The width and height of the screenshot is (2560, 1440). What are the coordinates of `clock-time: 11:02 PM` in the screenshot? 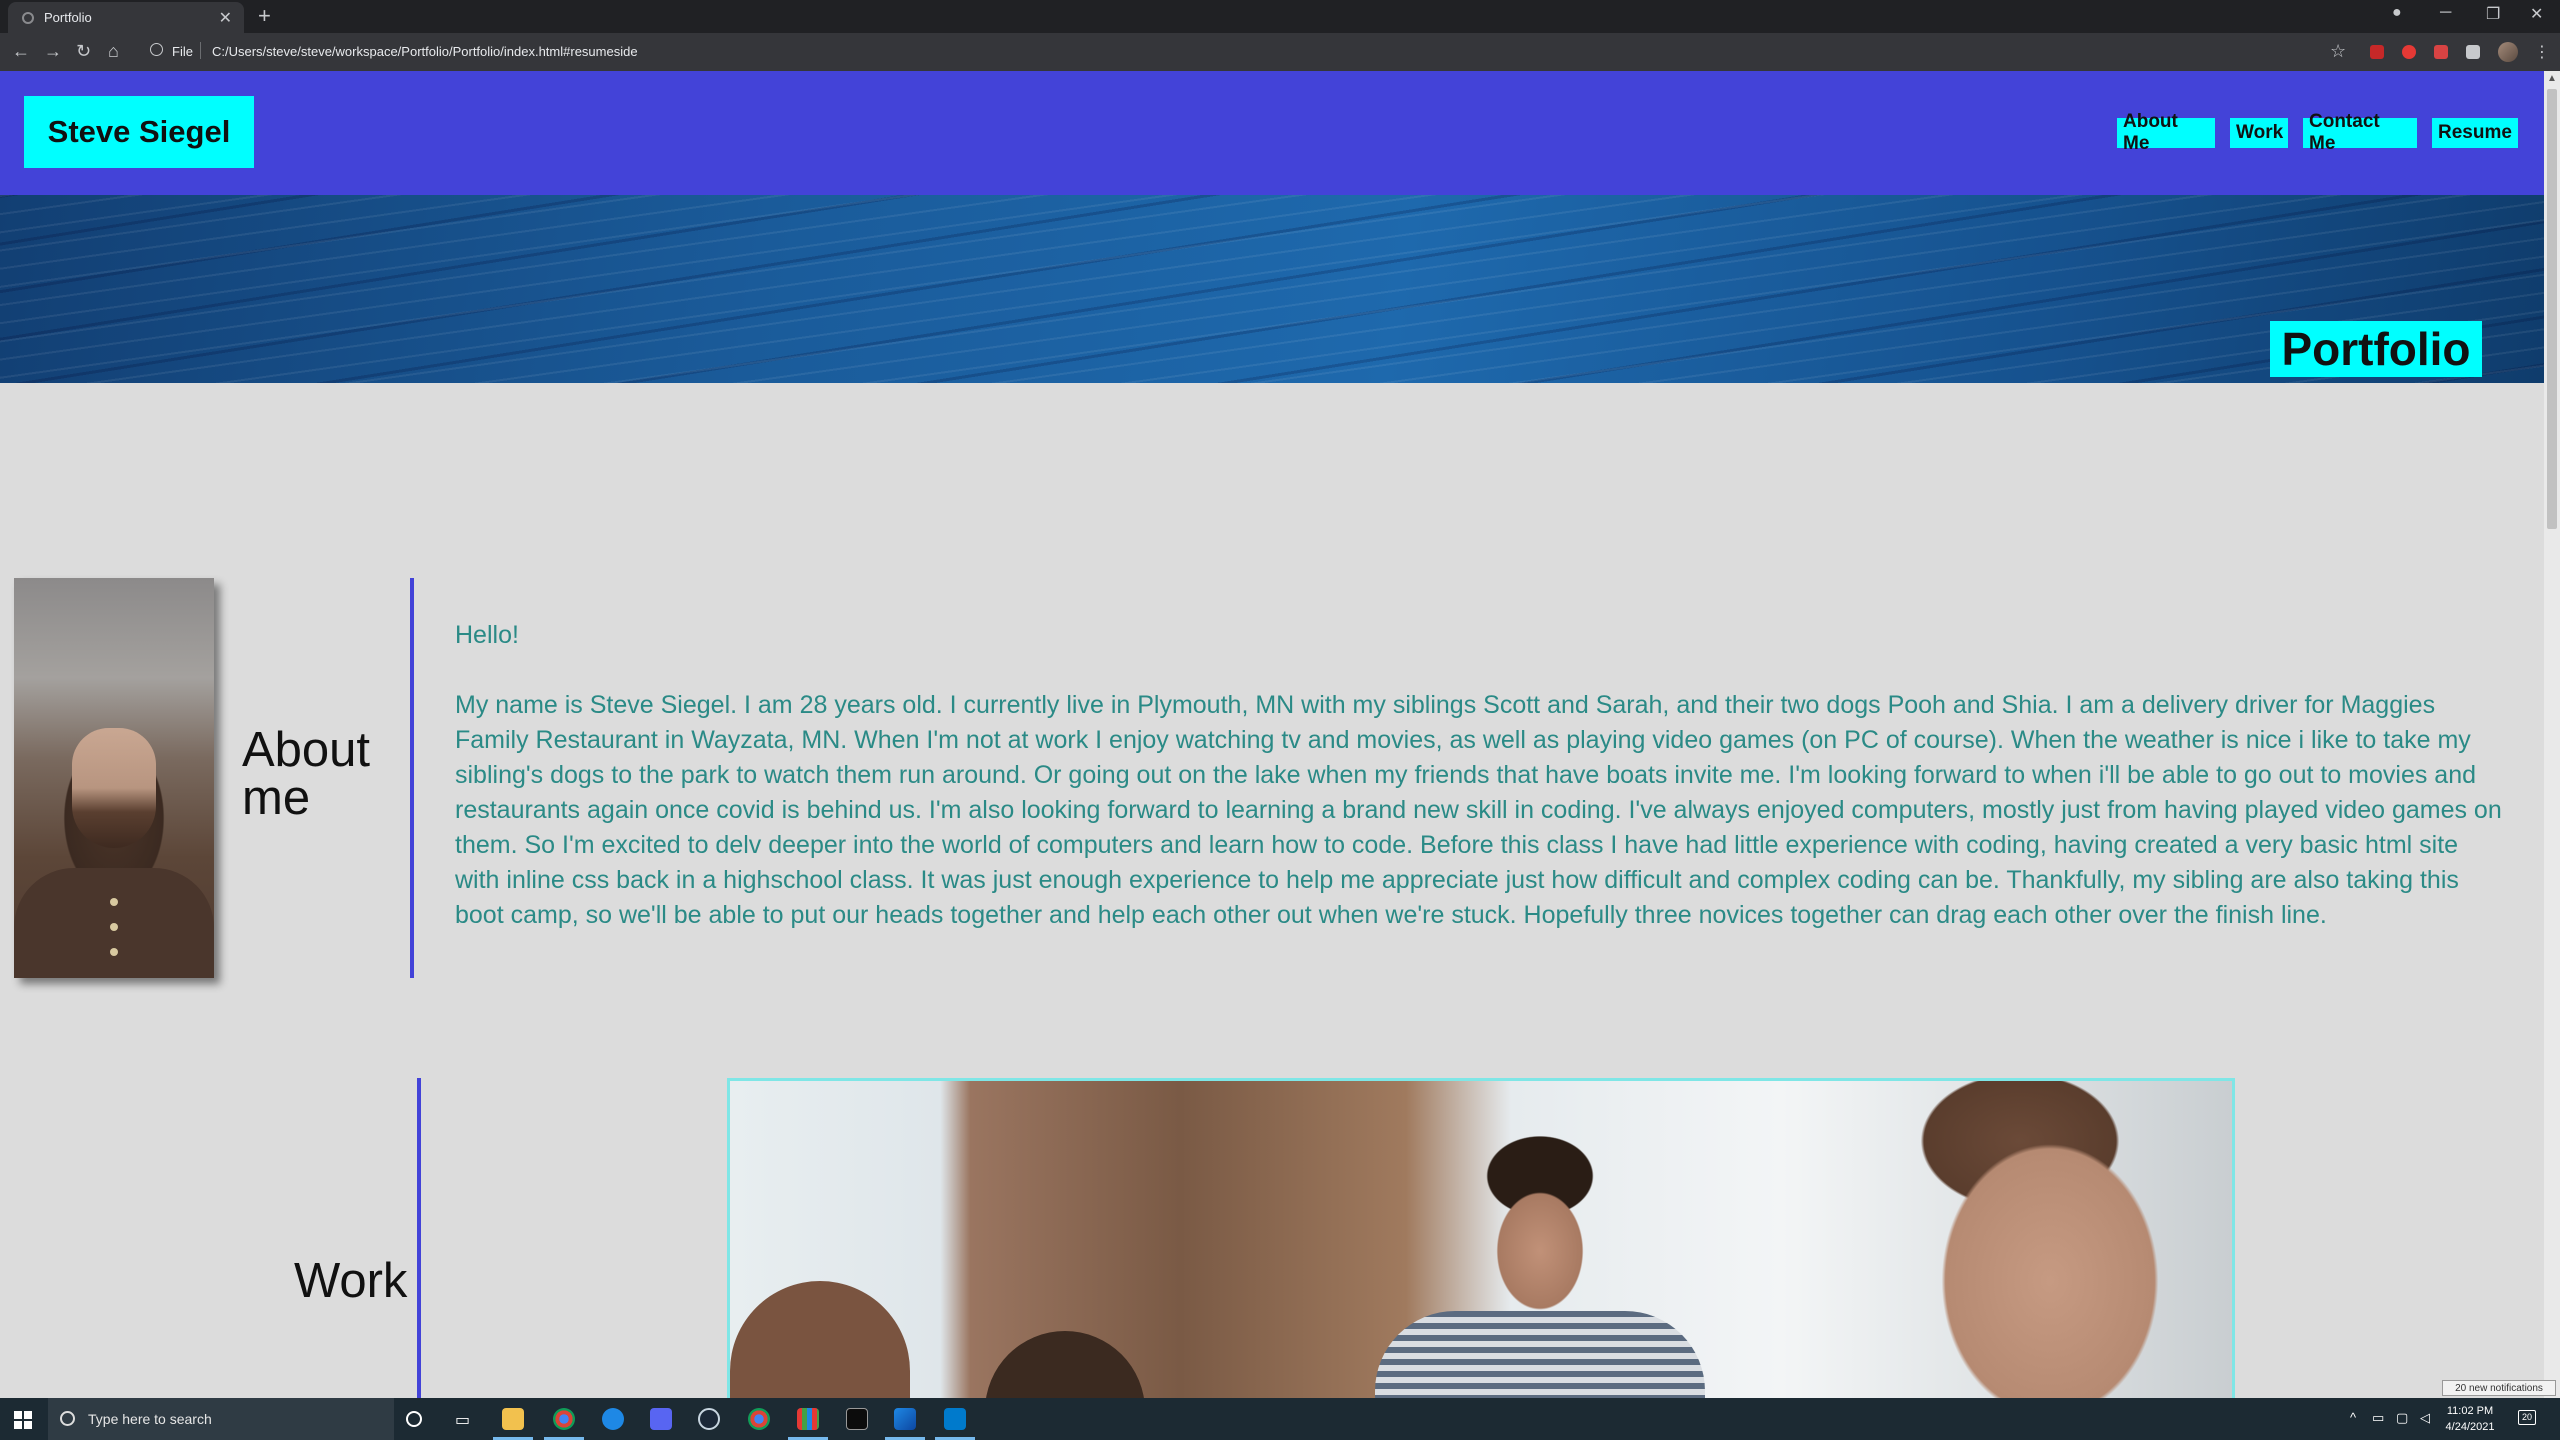 It's located at (2470, 1411).